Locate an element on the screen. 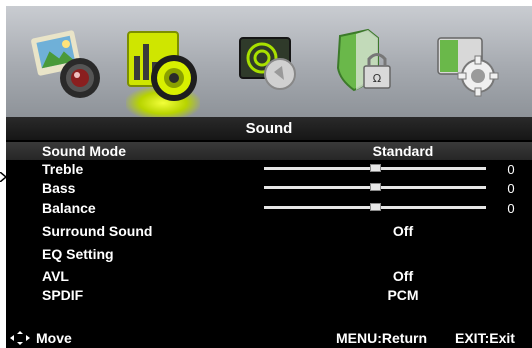 This screenshot has height=348, width=532. menu-item-label: Balance is located at coordinates (69, 208).